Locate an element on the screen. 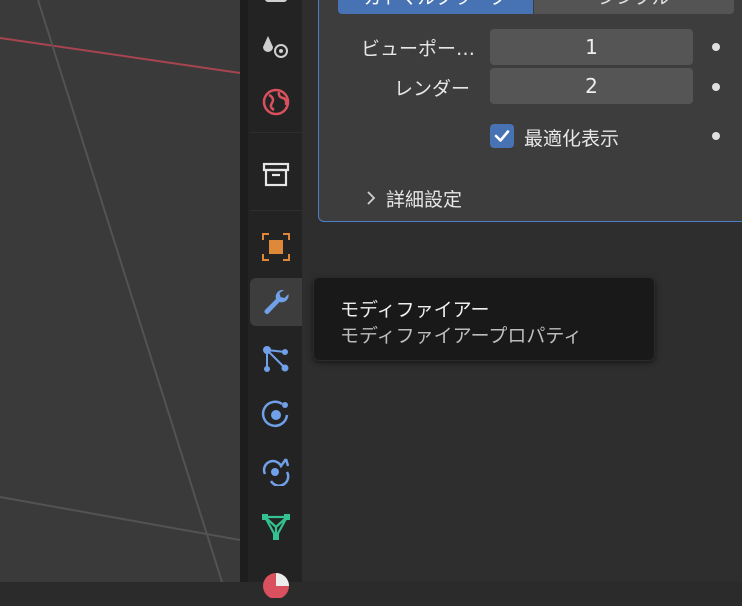 The width and height of the screenshot is (742, 606). tab-collection is located at coordinates (276, 175).